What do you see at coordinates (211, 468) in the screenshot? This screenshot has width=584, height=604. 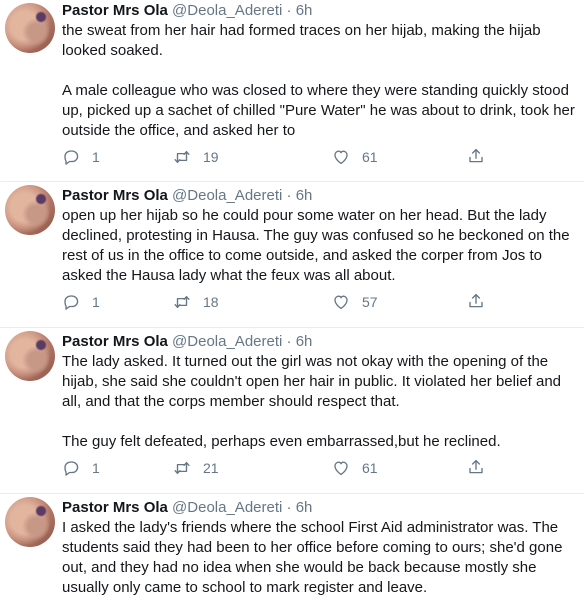 I see `retweet-count: 21` at bounding box center [211, 468].